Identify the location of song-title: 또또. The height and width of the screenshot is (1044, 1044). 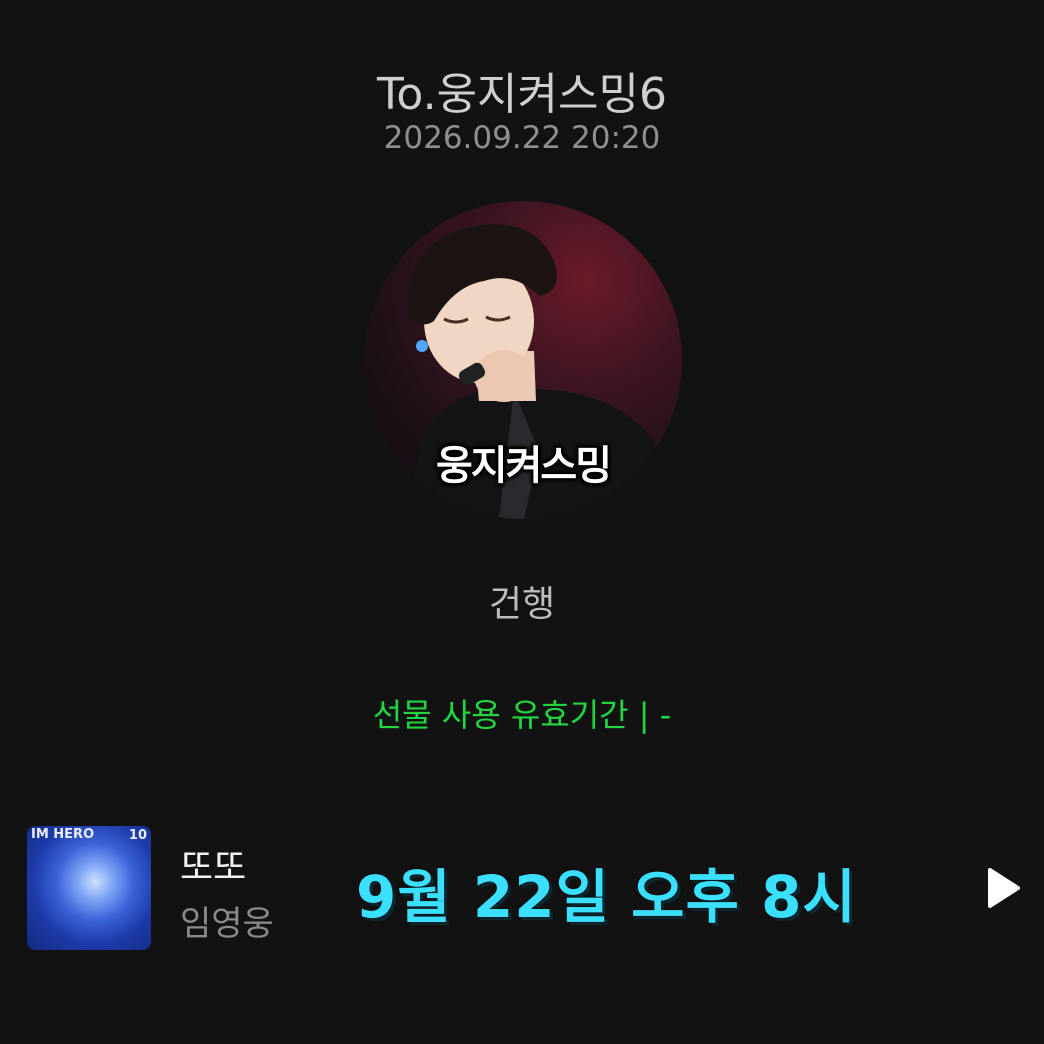
(213, 867).